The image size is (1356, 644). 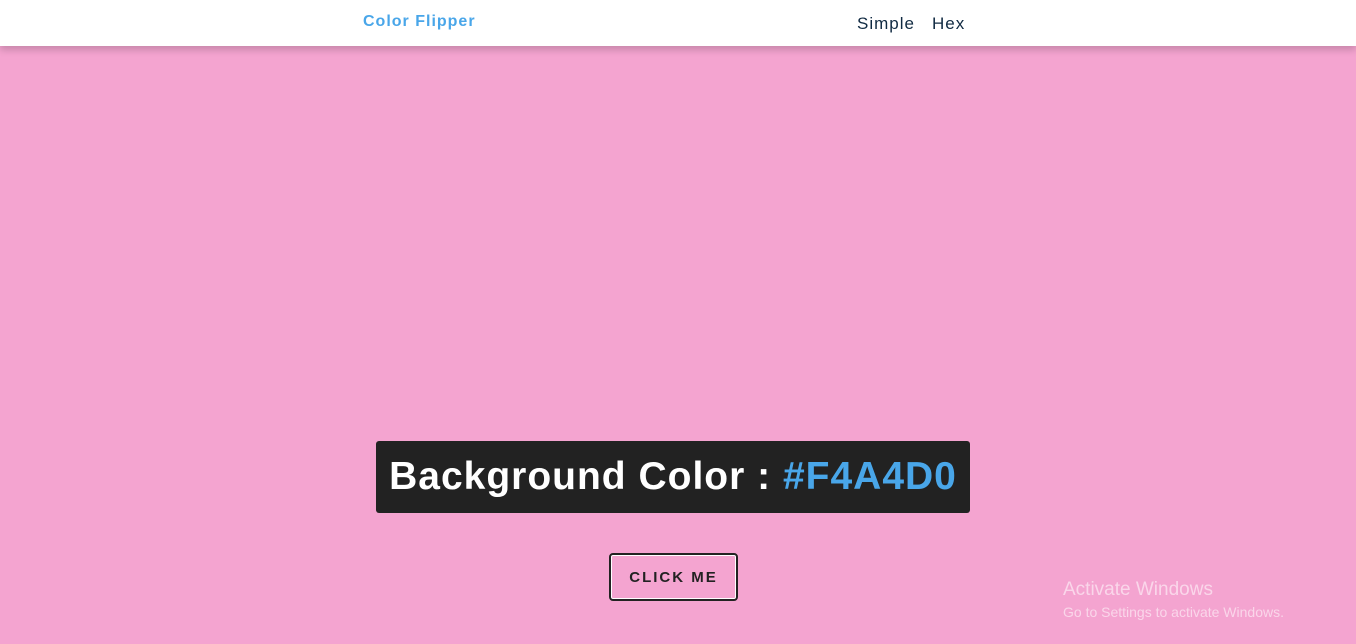 What do you see at coordinates (678, 23) in the screenshot?
I see `navbar: Color Flipper Simple Hex` at bounding box center [678, 23].